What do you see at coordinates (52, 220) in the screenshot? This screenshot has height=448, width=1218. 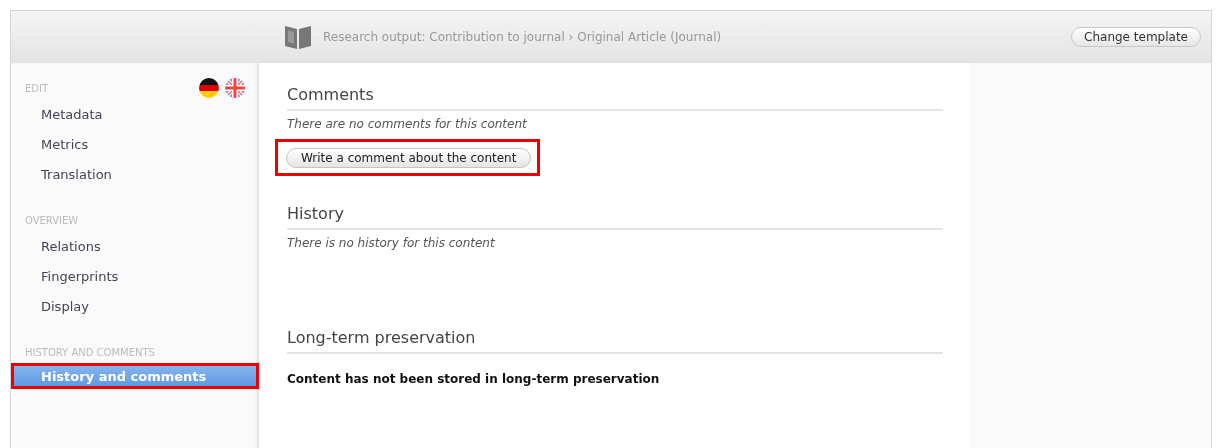 I see `sidebar-heading: OVERVIEW` at bounding box center [52, 220].